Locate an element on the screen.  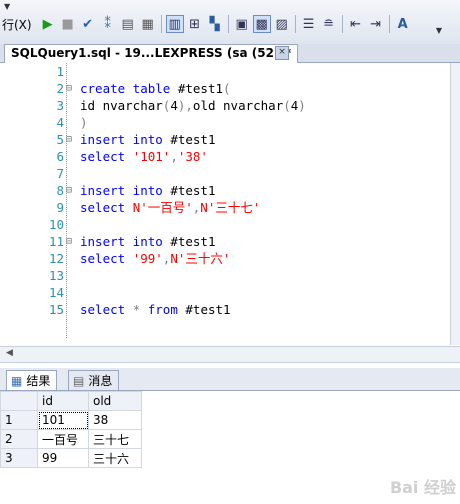
results-to-grid-icon: ▦ is located at coordinates (148, 24).